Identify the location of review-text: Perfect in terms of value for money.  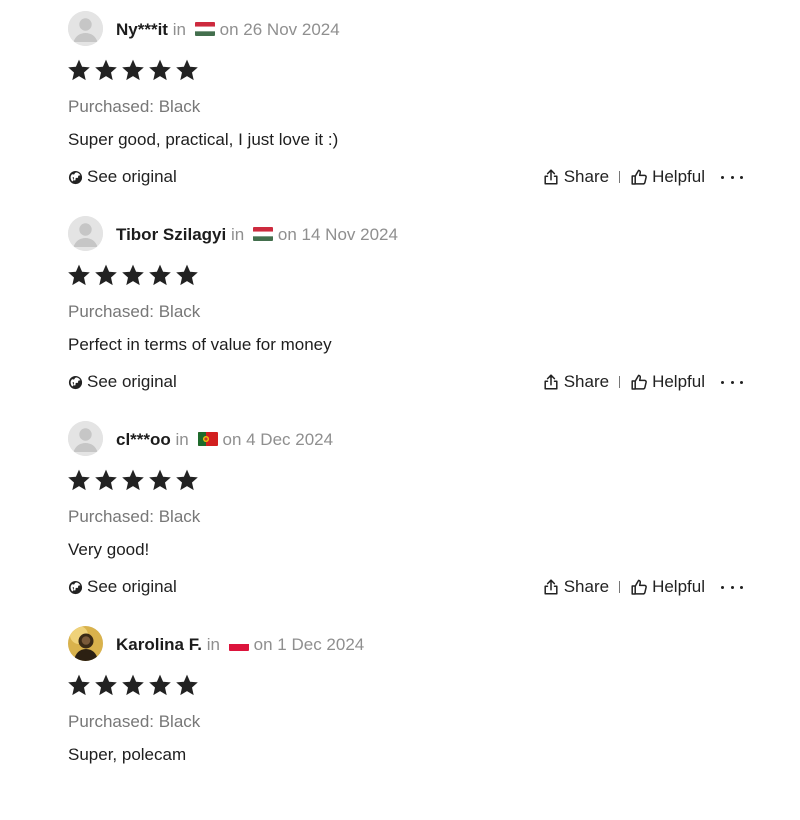
(200, 344).